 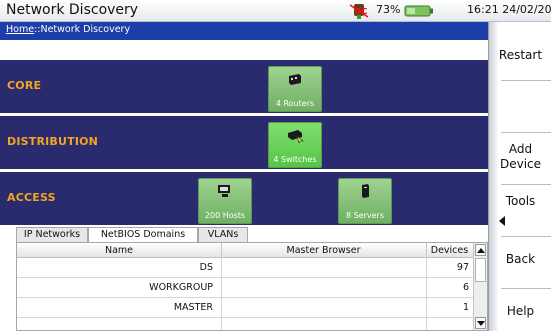 What do you see at coordinates (365, 201) in the screenshot?
I see `servers-button: 8 Servers` at bounding box center [365, 201].